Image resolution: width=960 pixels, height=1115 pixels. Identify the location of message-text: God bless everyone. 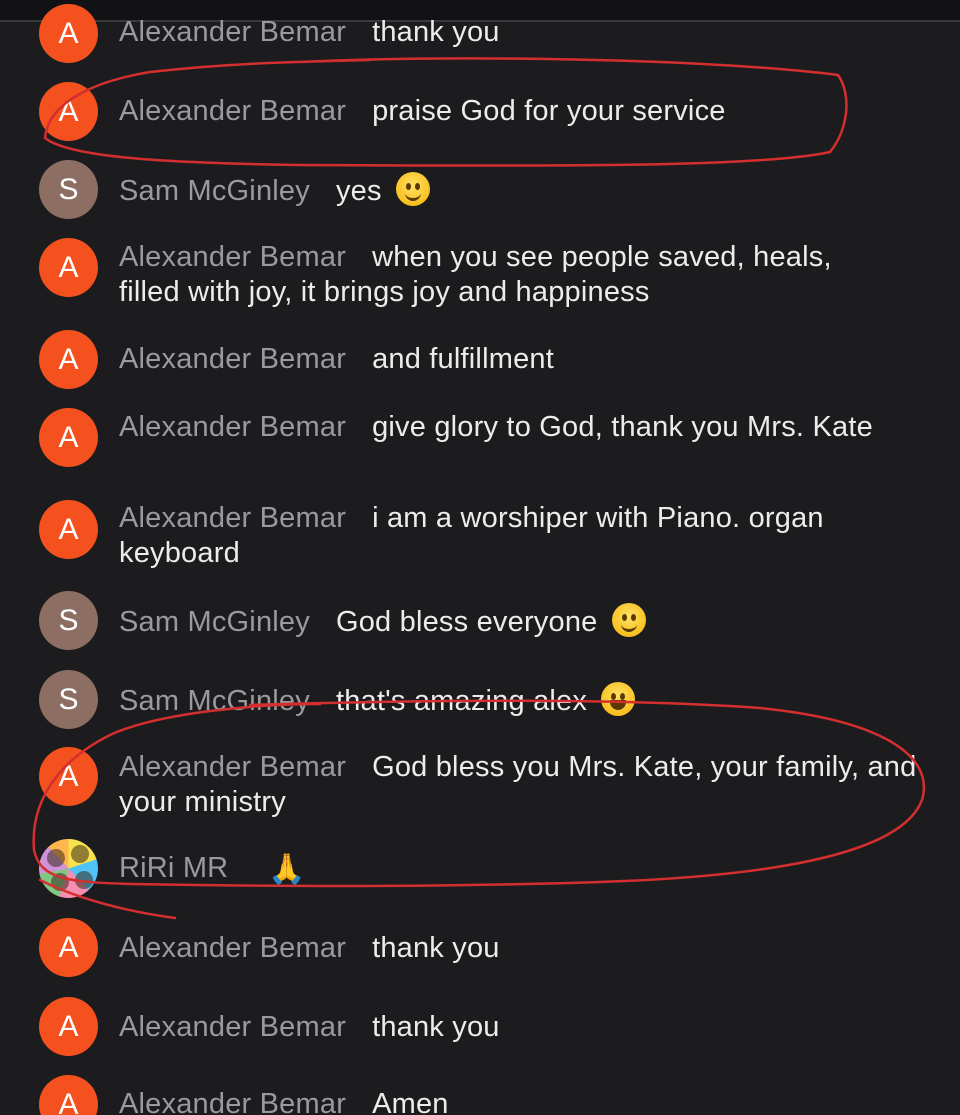
(466, 622).